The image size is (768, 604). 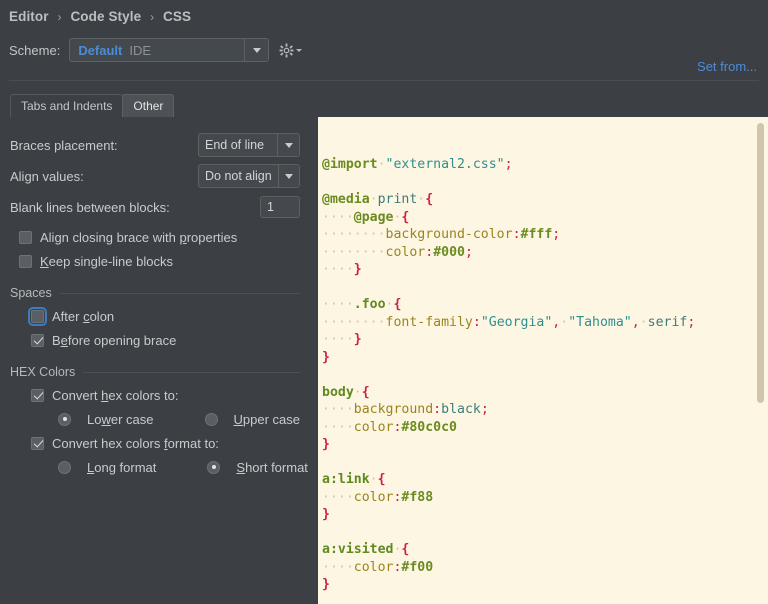 I want to click on code-token: font-family, so click(x=429, y=322).